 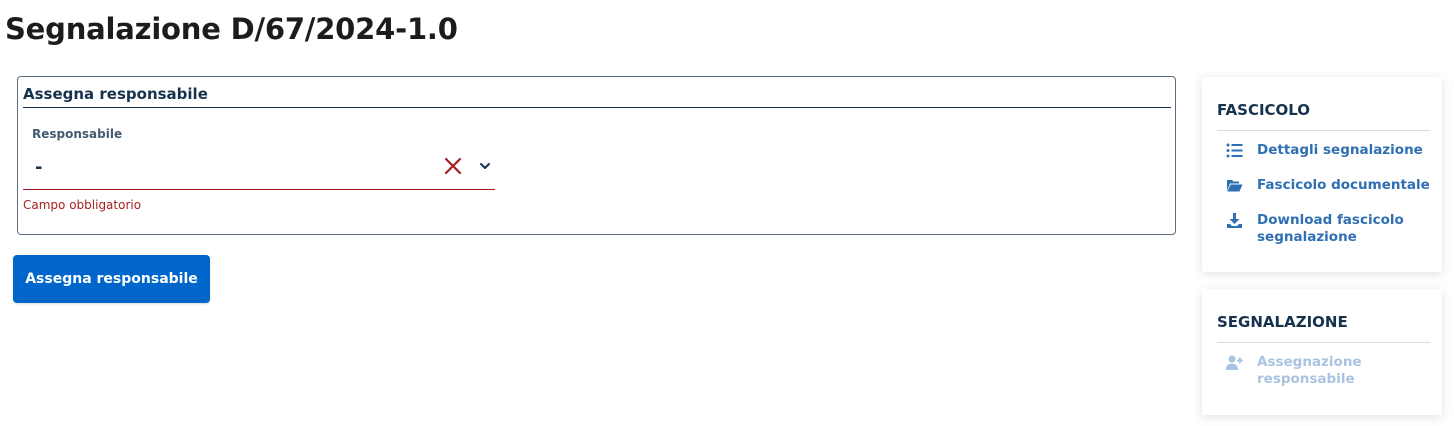 What do you see at coordinates (1235, 186) in the screenshot?
I see `folder-open-icon` at bounding box center [1235, 186].